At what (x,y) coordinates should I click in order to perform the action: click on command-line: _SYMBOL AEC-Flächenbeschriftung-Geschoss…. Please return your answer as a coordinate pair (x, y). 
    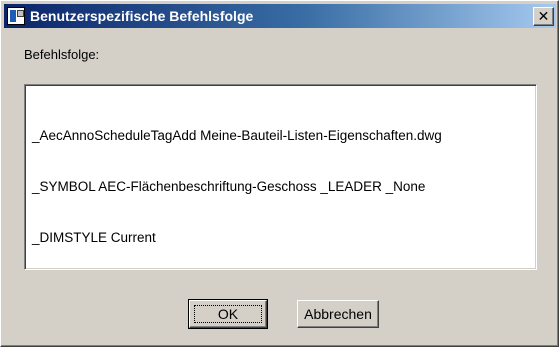
    Looking at the image, I should click on (229, 186).